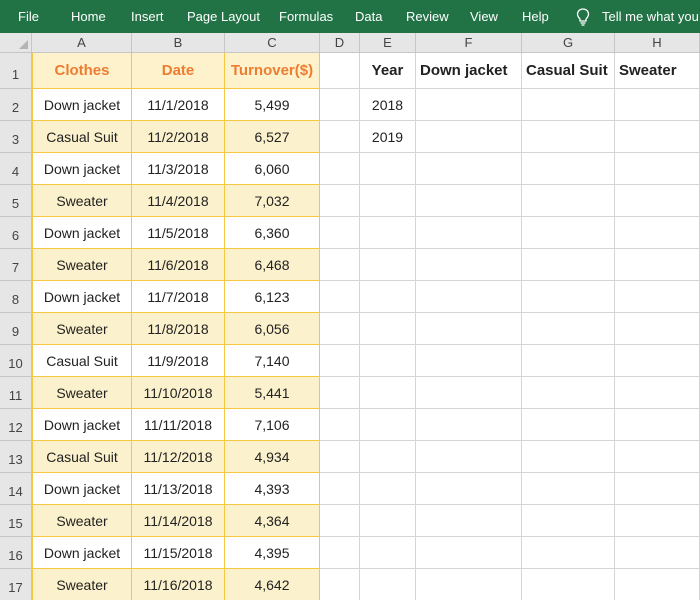  What do you see at coordinates (178, 553) in the screenshot?
I see `table-cell-date: 11/15/2018` at bounding box center [178, 553].